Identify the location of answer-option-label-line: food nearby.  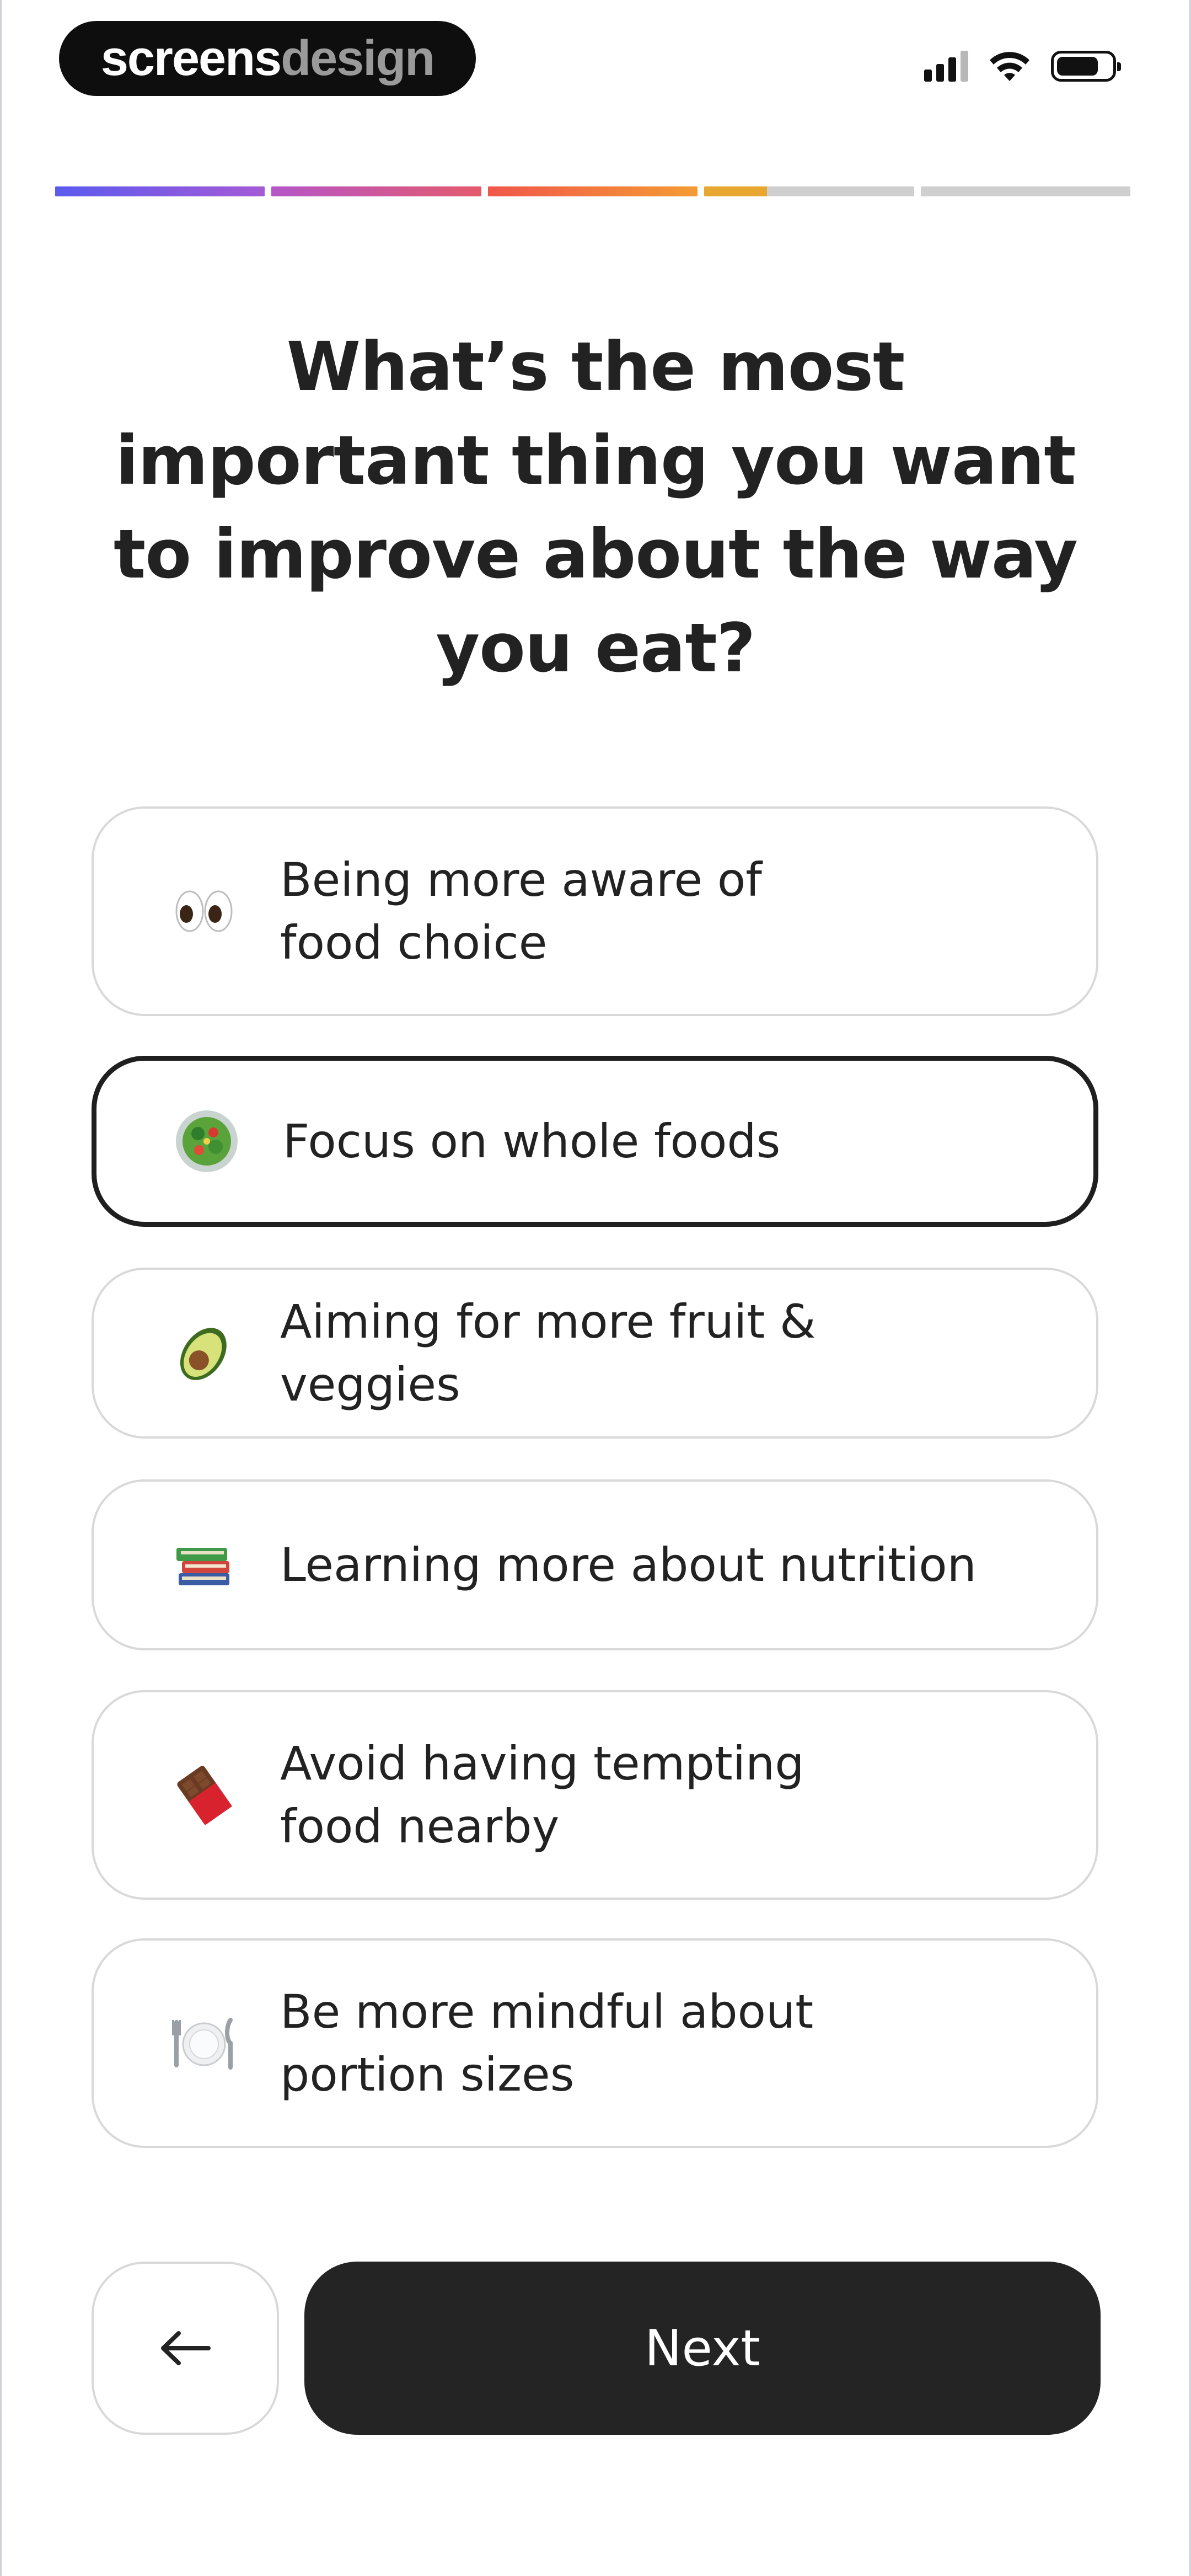
(420, 1826).